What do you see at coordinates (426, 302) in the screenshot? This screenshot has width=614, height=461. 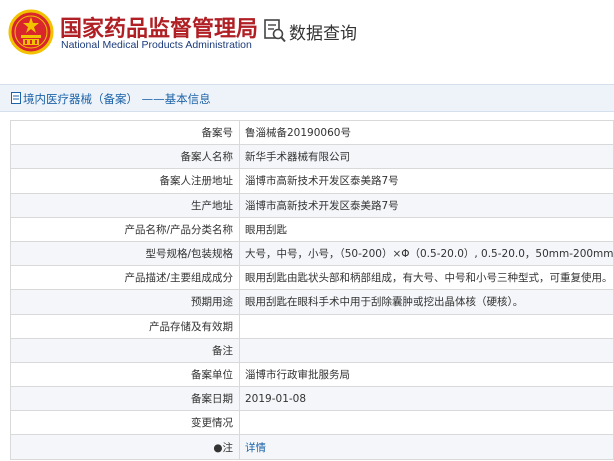 I see `field-value: 眼用刮匙在眼科手术中用于刮除囊肿或挖出晶体核（硬核）。` at bounding box center [426, 302].